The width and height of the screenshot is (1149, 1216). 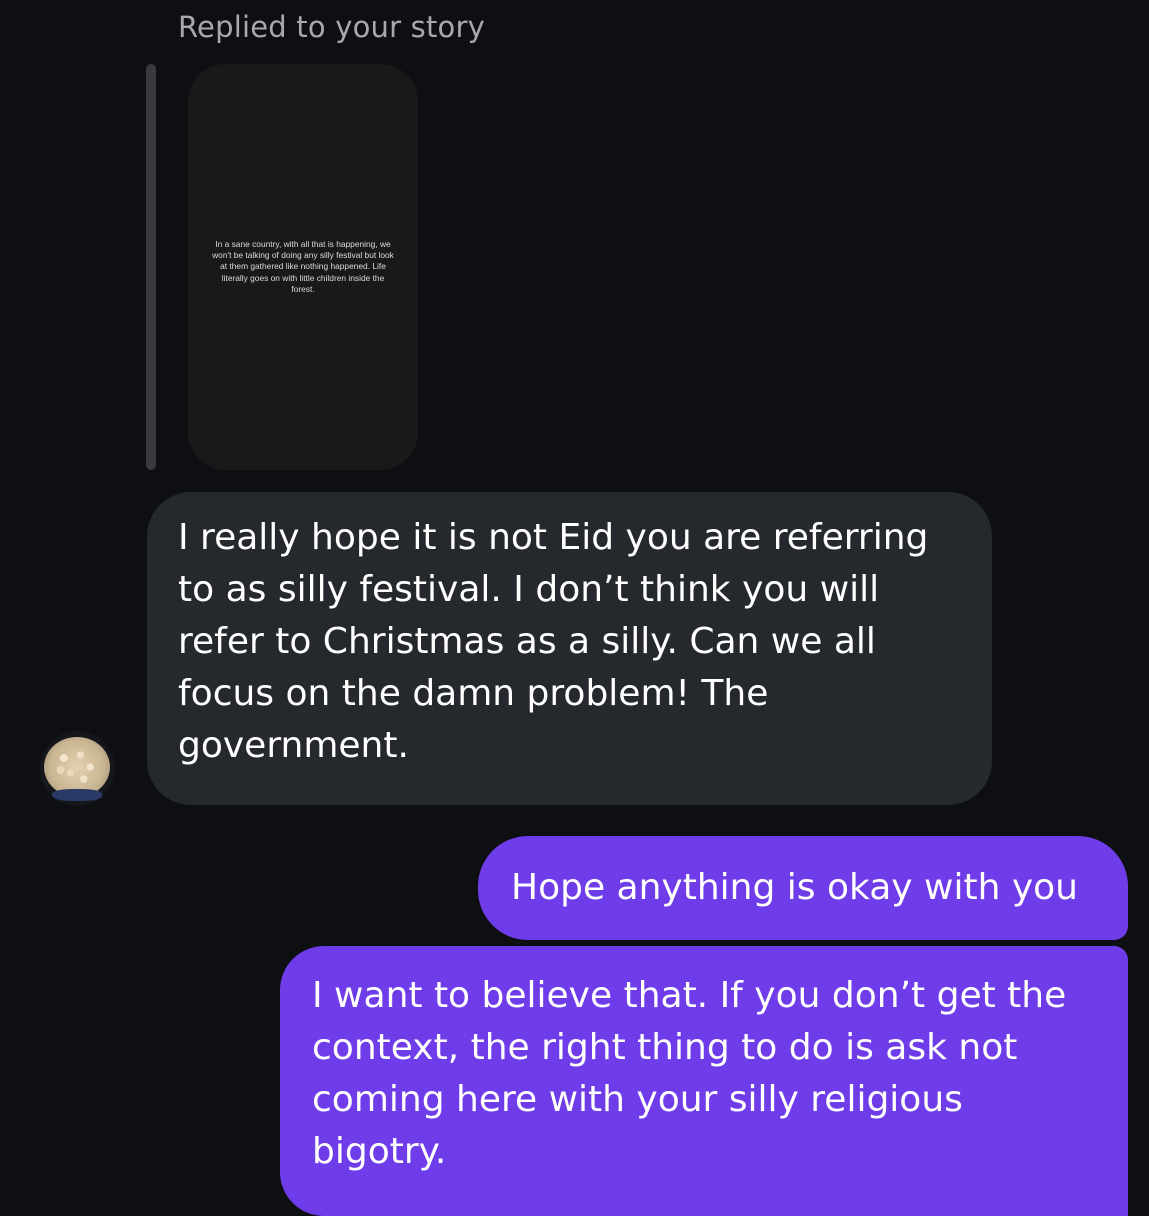 What do you see at coordinates (331, 27) in the screenshot?
I see `replied-to-story-label: Replied to your story` at bounding box center [331, 27].